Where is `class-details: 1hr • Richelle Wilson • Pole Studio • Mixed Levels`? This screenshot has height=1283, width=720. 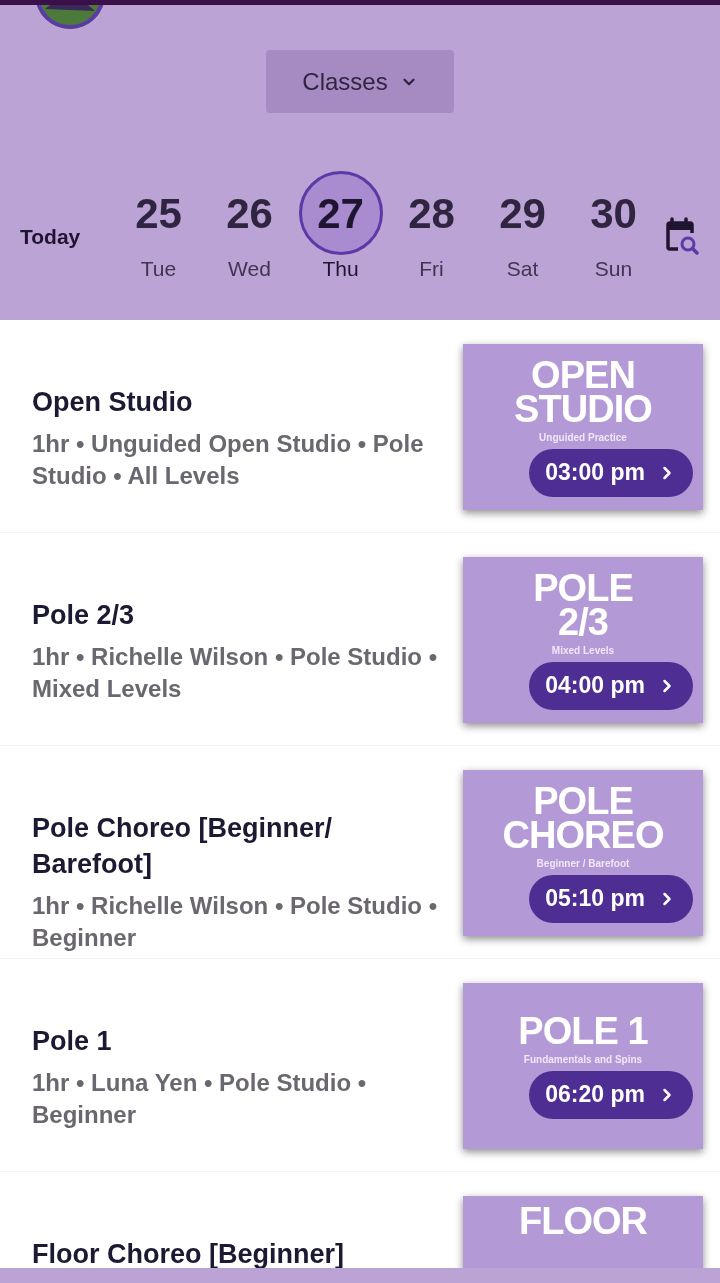 class-details: 1hr • Richelle Wilson • Pole Studio • Mixed Levels is located at coordinates (235, 673).